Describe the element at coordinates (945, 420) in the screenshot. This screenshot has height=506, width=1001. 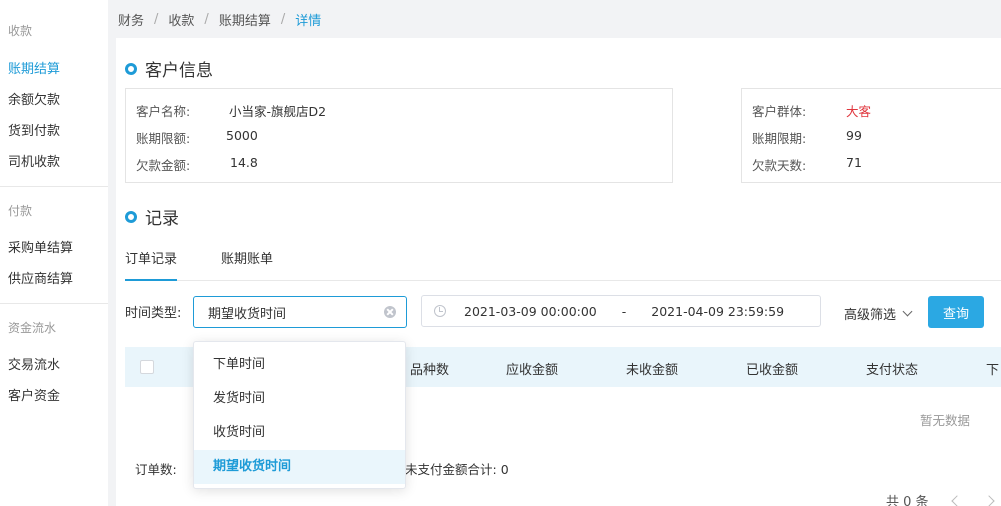
I see `empty-state-text: 暂无数据` at that location.